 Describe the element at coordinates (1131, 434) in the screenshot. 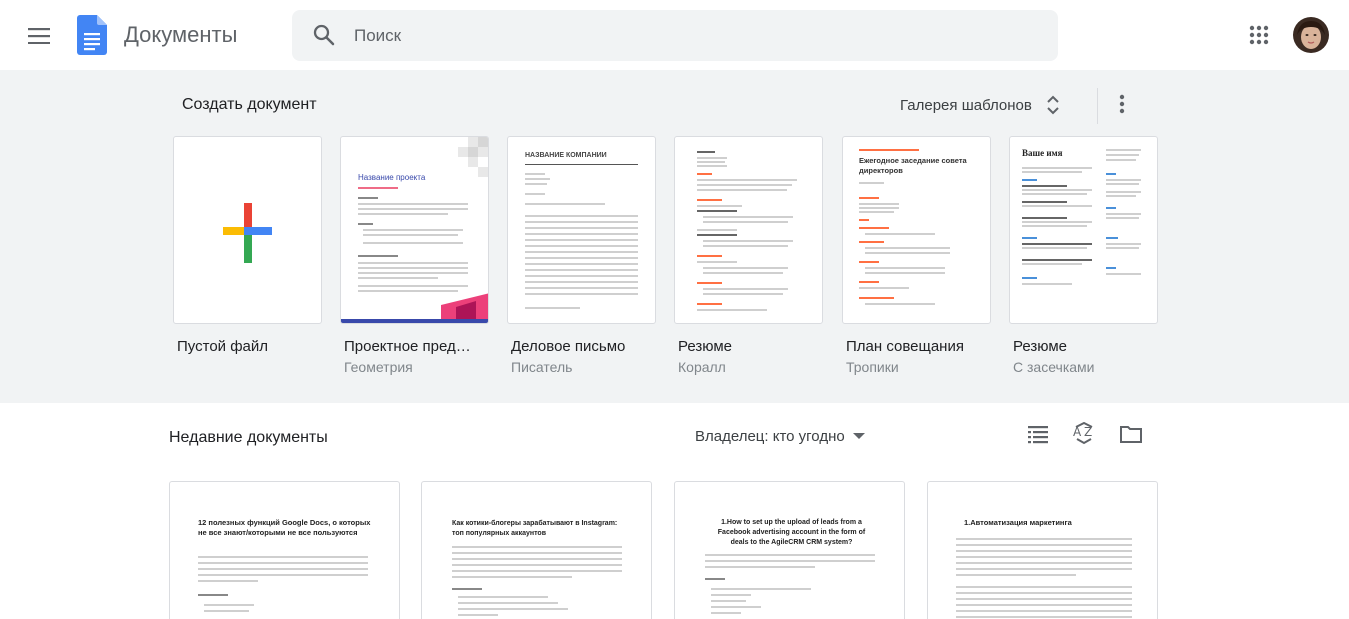

I see `folder-icon` at that location.